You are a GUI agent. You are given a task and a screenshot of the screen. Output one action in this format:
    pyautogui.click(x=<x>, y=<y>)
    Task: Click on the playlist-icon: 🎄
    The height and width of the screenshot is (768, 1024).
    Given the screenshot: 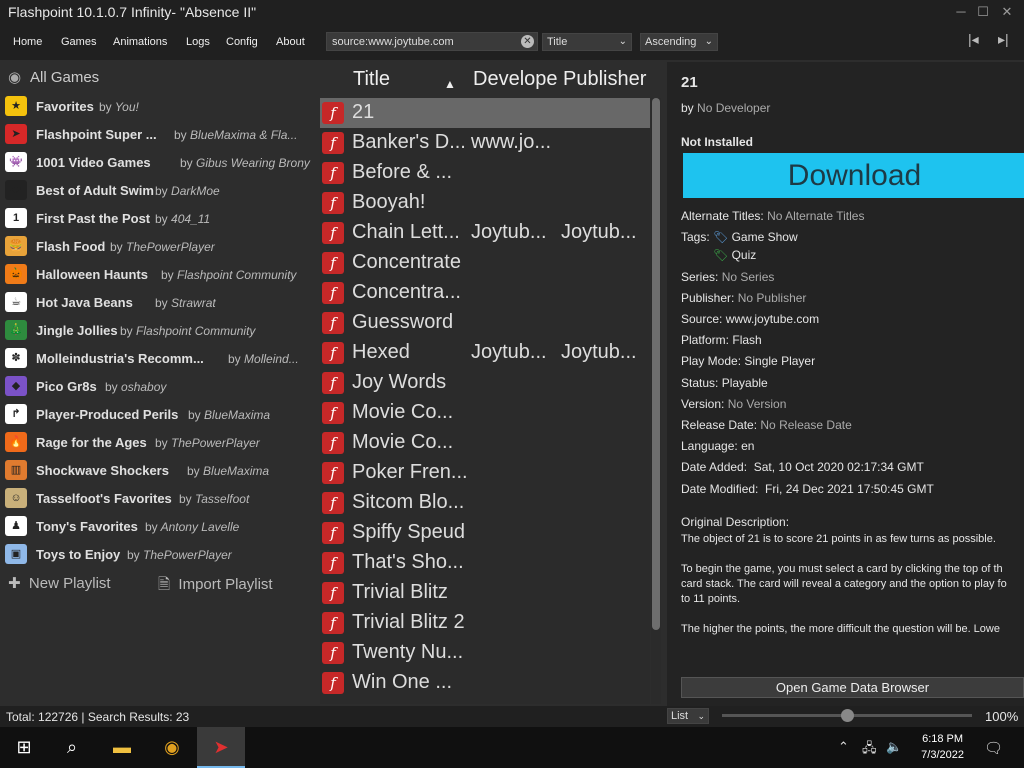 What is the action you would take?
    pyautogui.click(x=16, y=330)
    